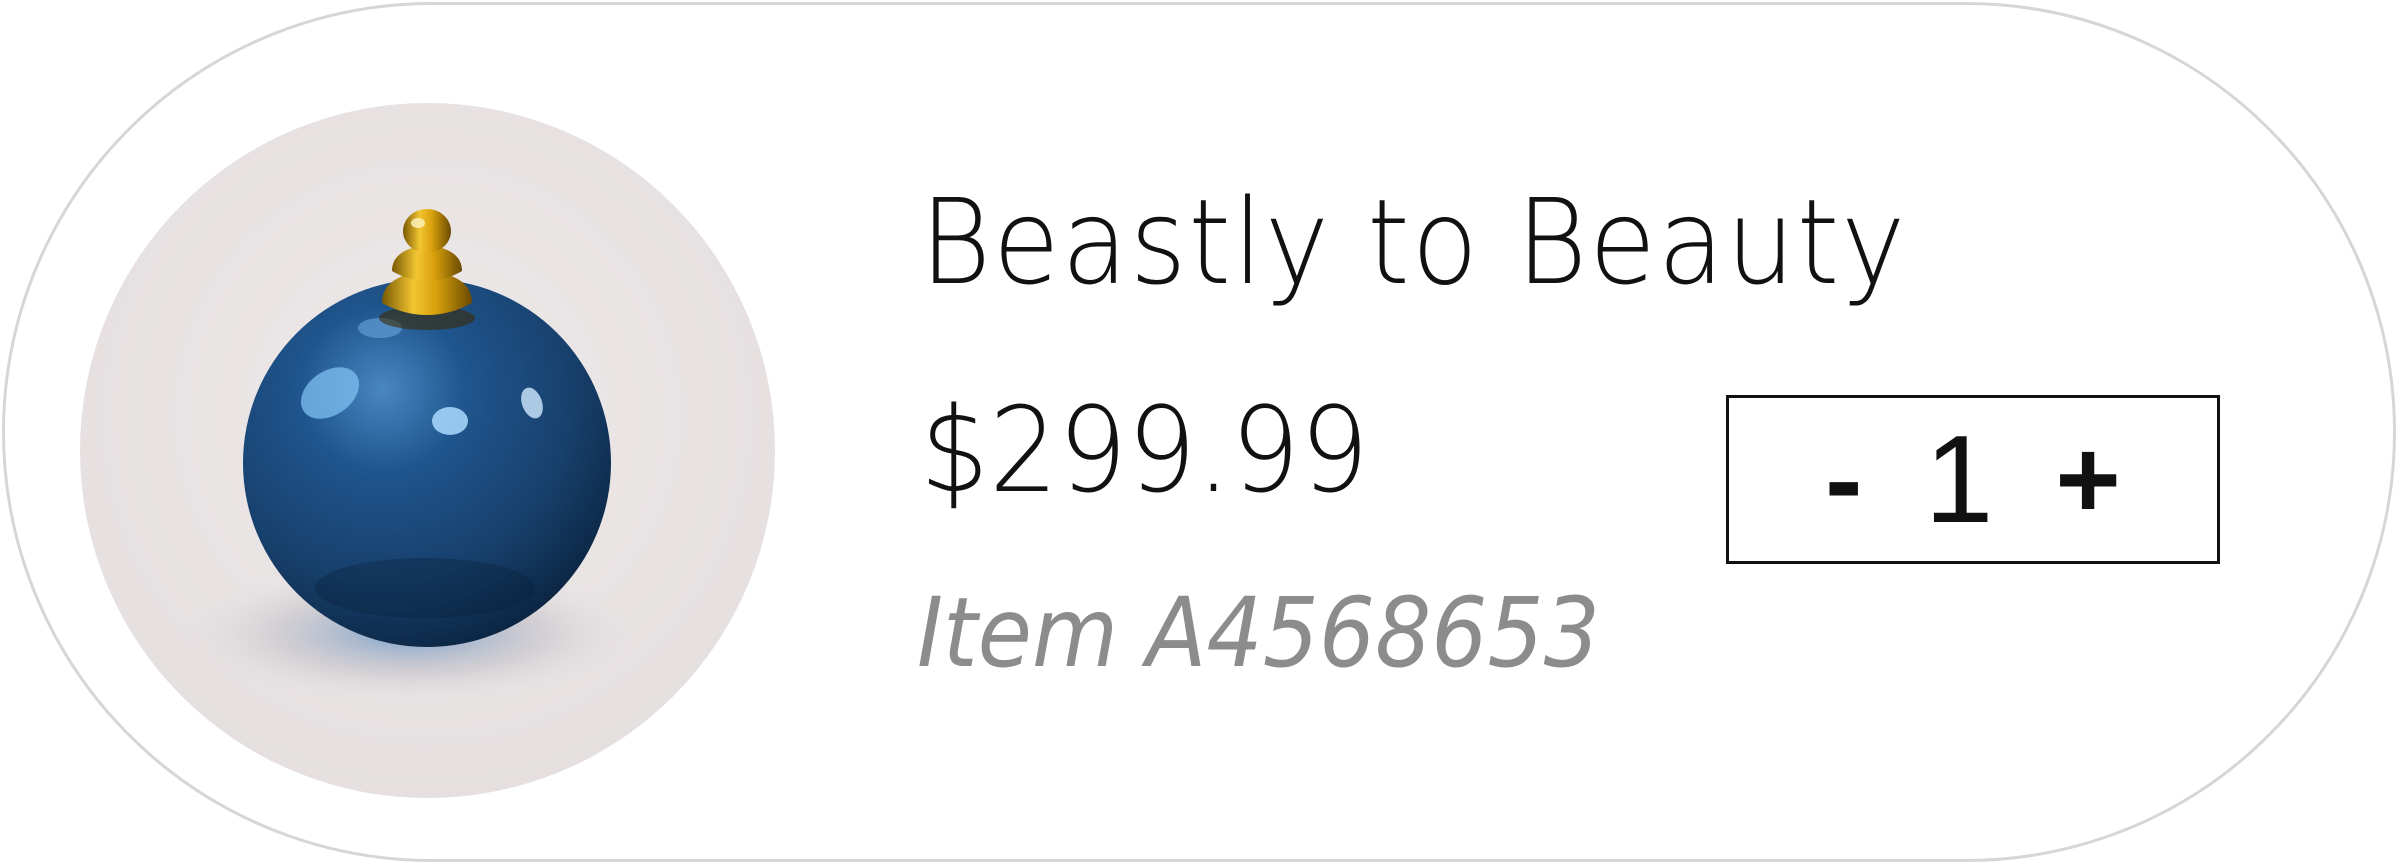 The image size is (2402, 868). What do you see at coordinates (1843, 479) in the screenshot?
I see `decrement-button: -` at bounding box center [1843, 479].